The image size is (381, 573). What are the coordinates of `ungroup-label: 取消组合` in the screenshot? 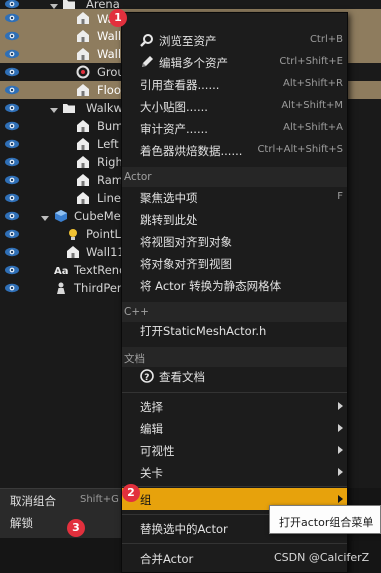 It's located at (33, 501).